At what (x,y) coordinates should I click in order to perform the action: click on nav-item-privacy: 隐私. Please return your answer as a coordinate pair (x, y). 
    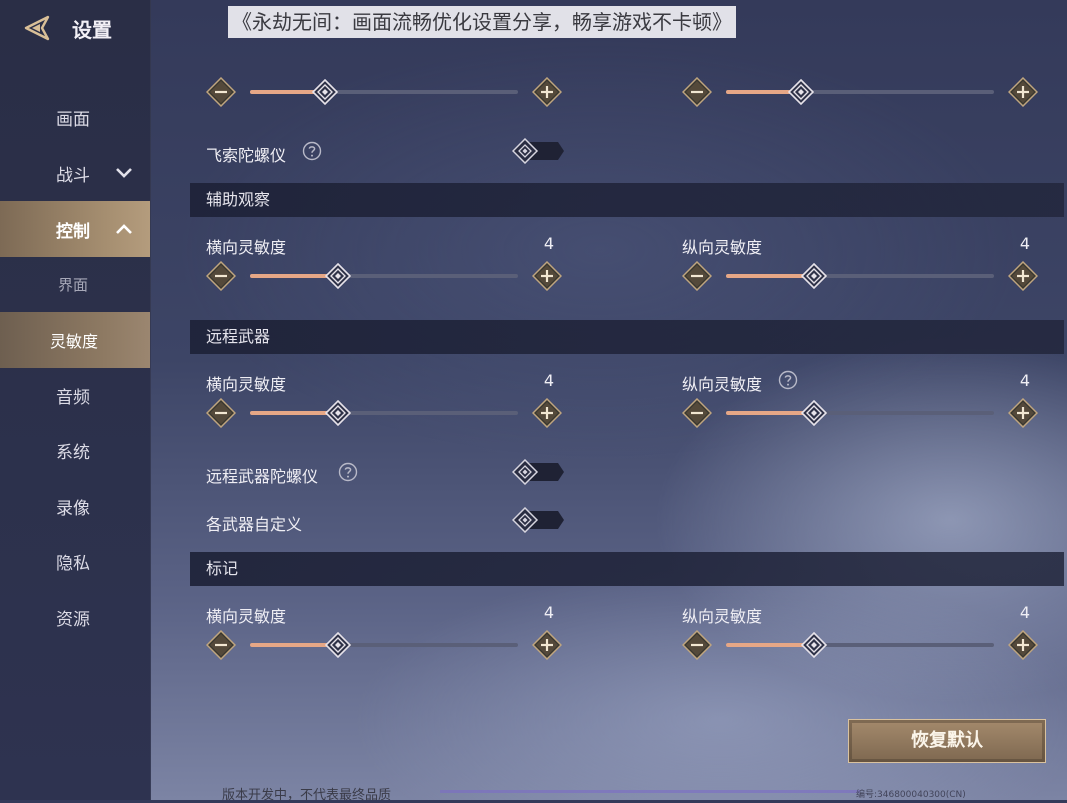
    Looking at the image, I should click on (75, 561).